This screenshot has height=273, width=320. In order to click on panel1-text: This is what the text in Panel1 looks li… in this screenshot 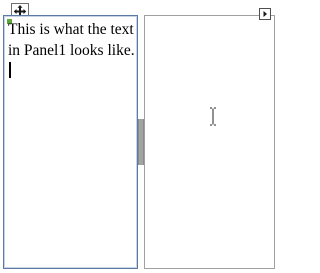, I will do `click(72, 50)`.